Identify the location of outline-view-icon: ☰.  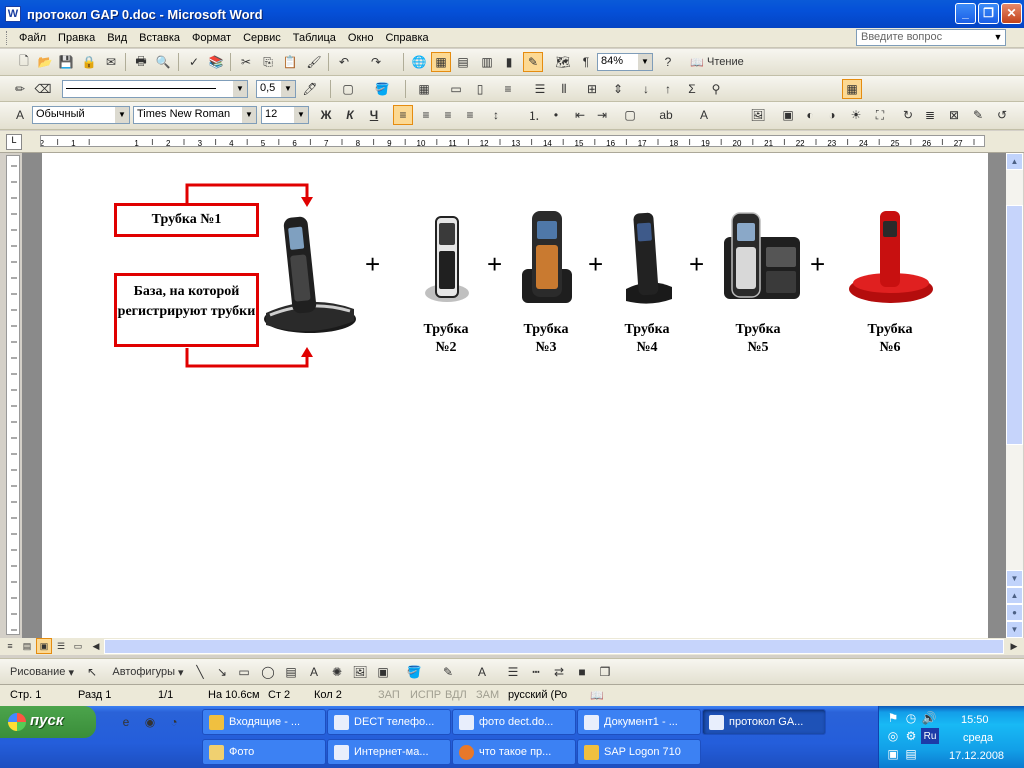
(61, 646).